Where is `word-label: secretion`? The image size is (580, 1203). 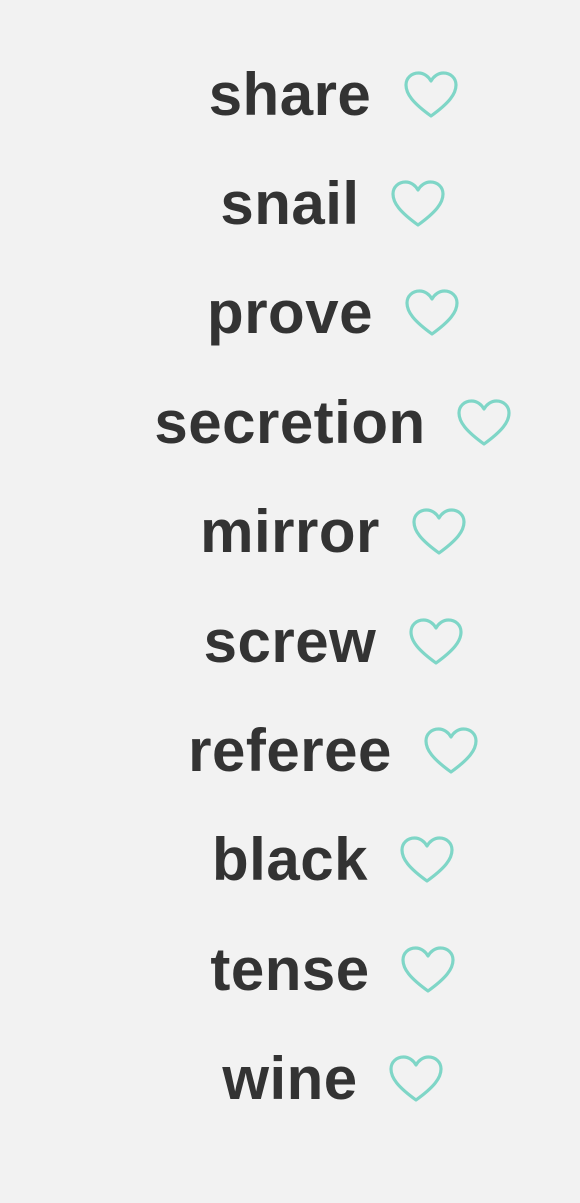 word-label: secretion is located at coordinates (290, 422).